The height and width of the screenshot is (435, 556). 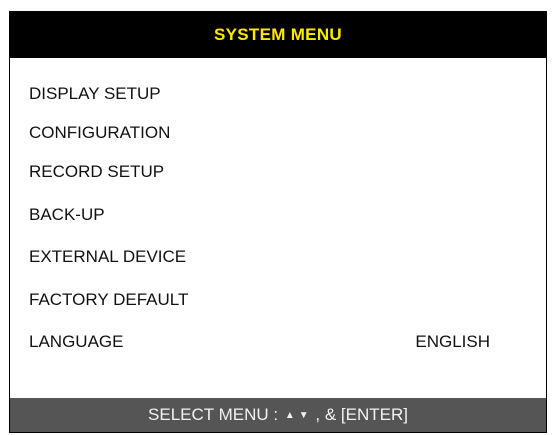 I want to click on footer-hint-prefix: SELECT MENU :, so click(x=213, y=414).